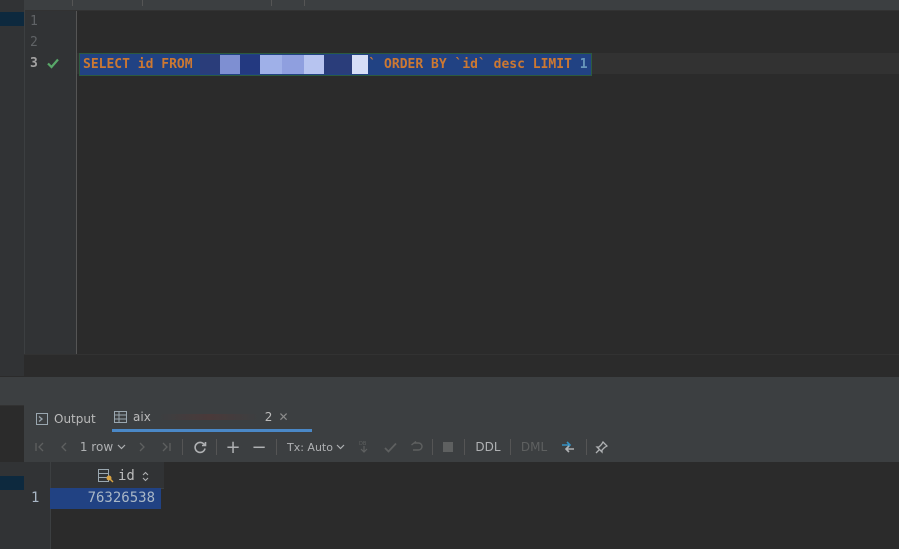 The width and height of the screenshot is (899, 549). I want to click on stop-icon, so click(448, 447).